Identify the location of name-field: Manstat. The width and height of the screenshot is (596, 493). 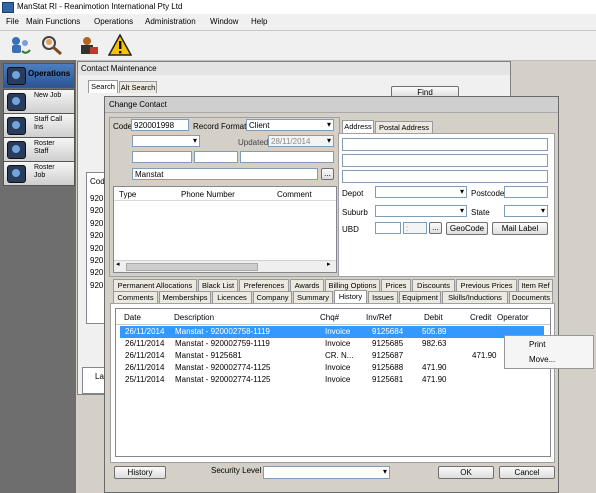
(225, 174).